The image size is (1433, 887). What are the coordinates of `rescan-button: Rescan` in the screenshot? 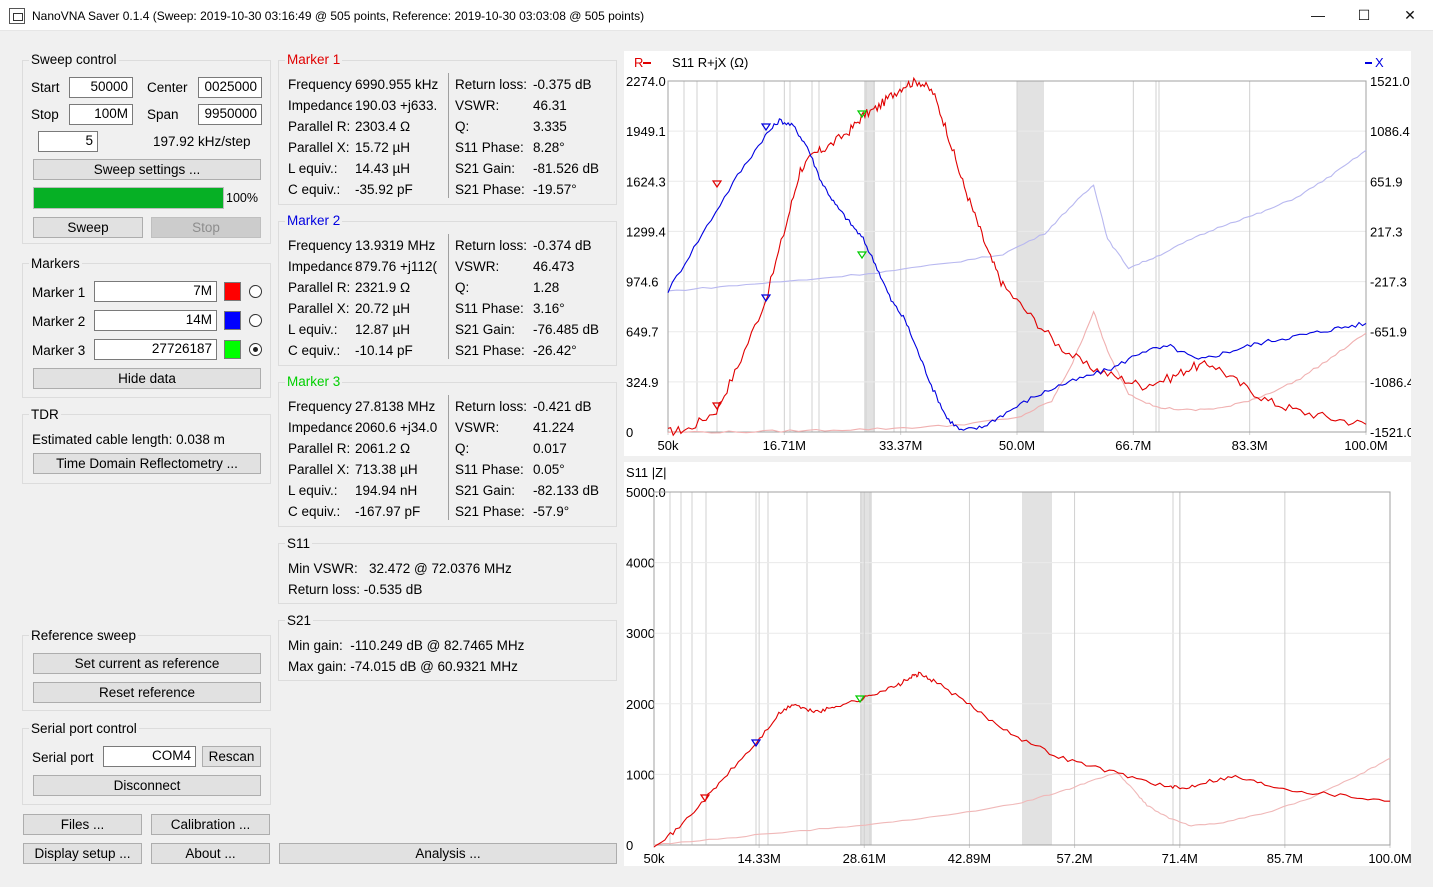 It's located at (231, 756).